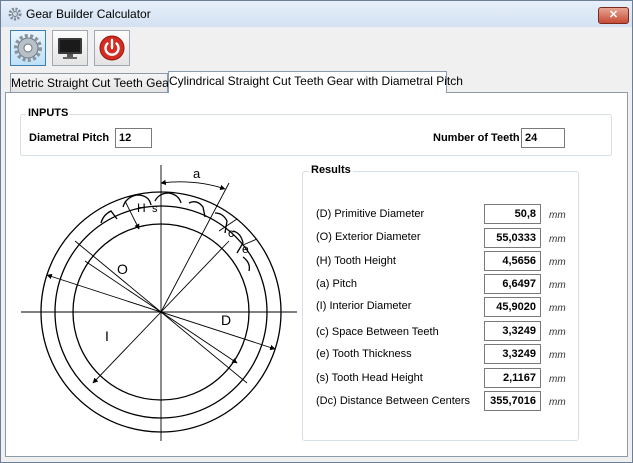 Image resolution: width=633 pixels, height=463 pixels. I want to click on gear-icon, so click(28, 48).